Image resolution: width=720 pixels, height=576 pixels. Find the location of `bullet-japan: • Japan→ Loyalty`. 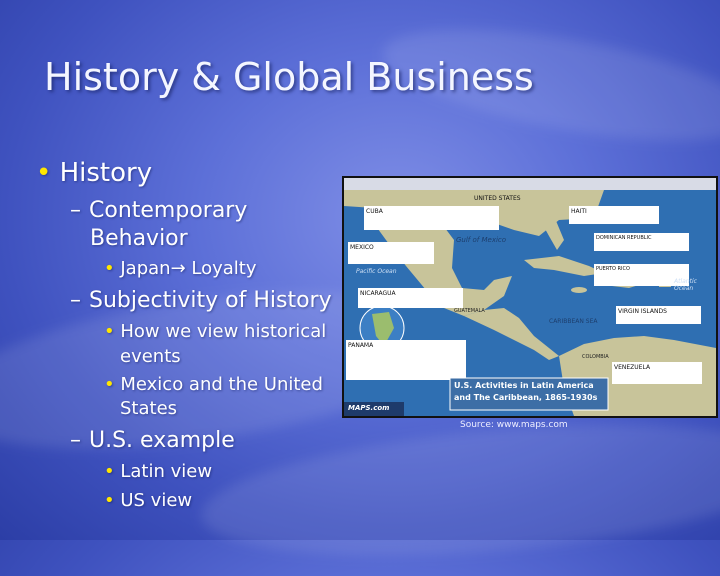

bullet-japan: • Japan→ Loyalty is located at coordinates (180, 268).